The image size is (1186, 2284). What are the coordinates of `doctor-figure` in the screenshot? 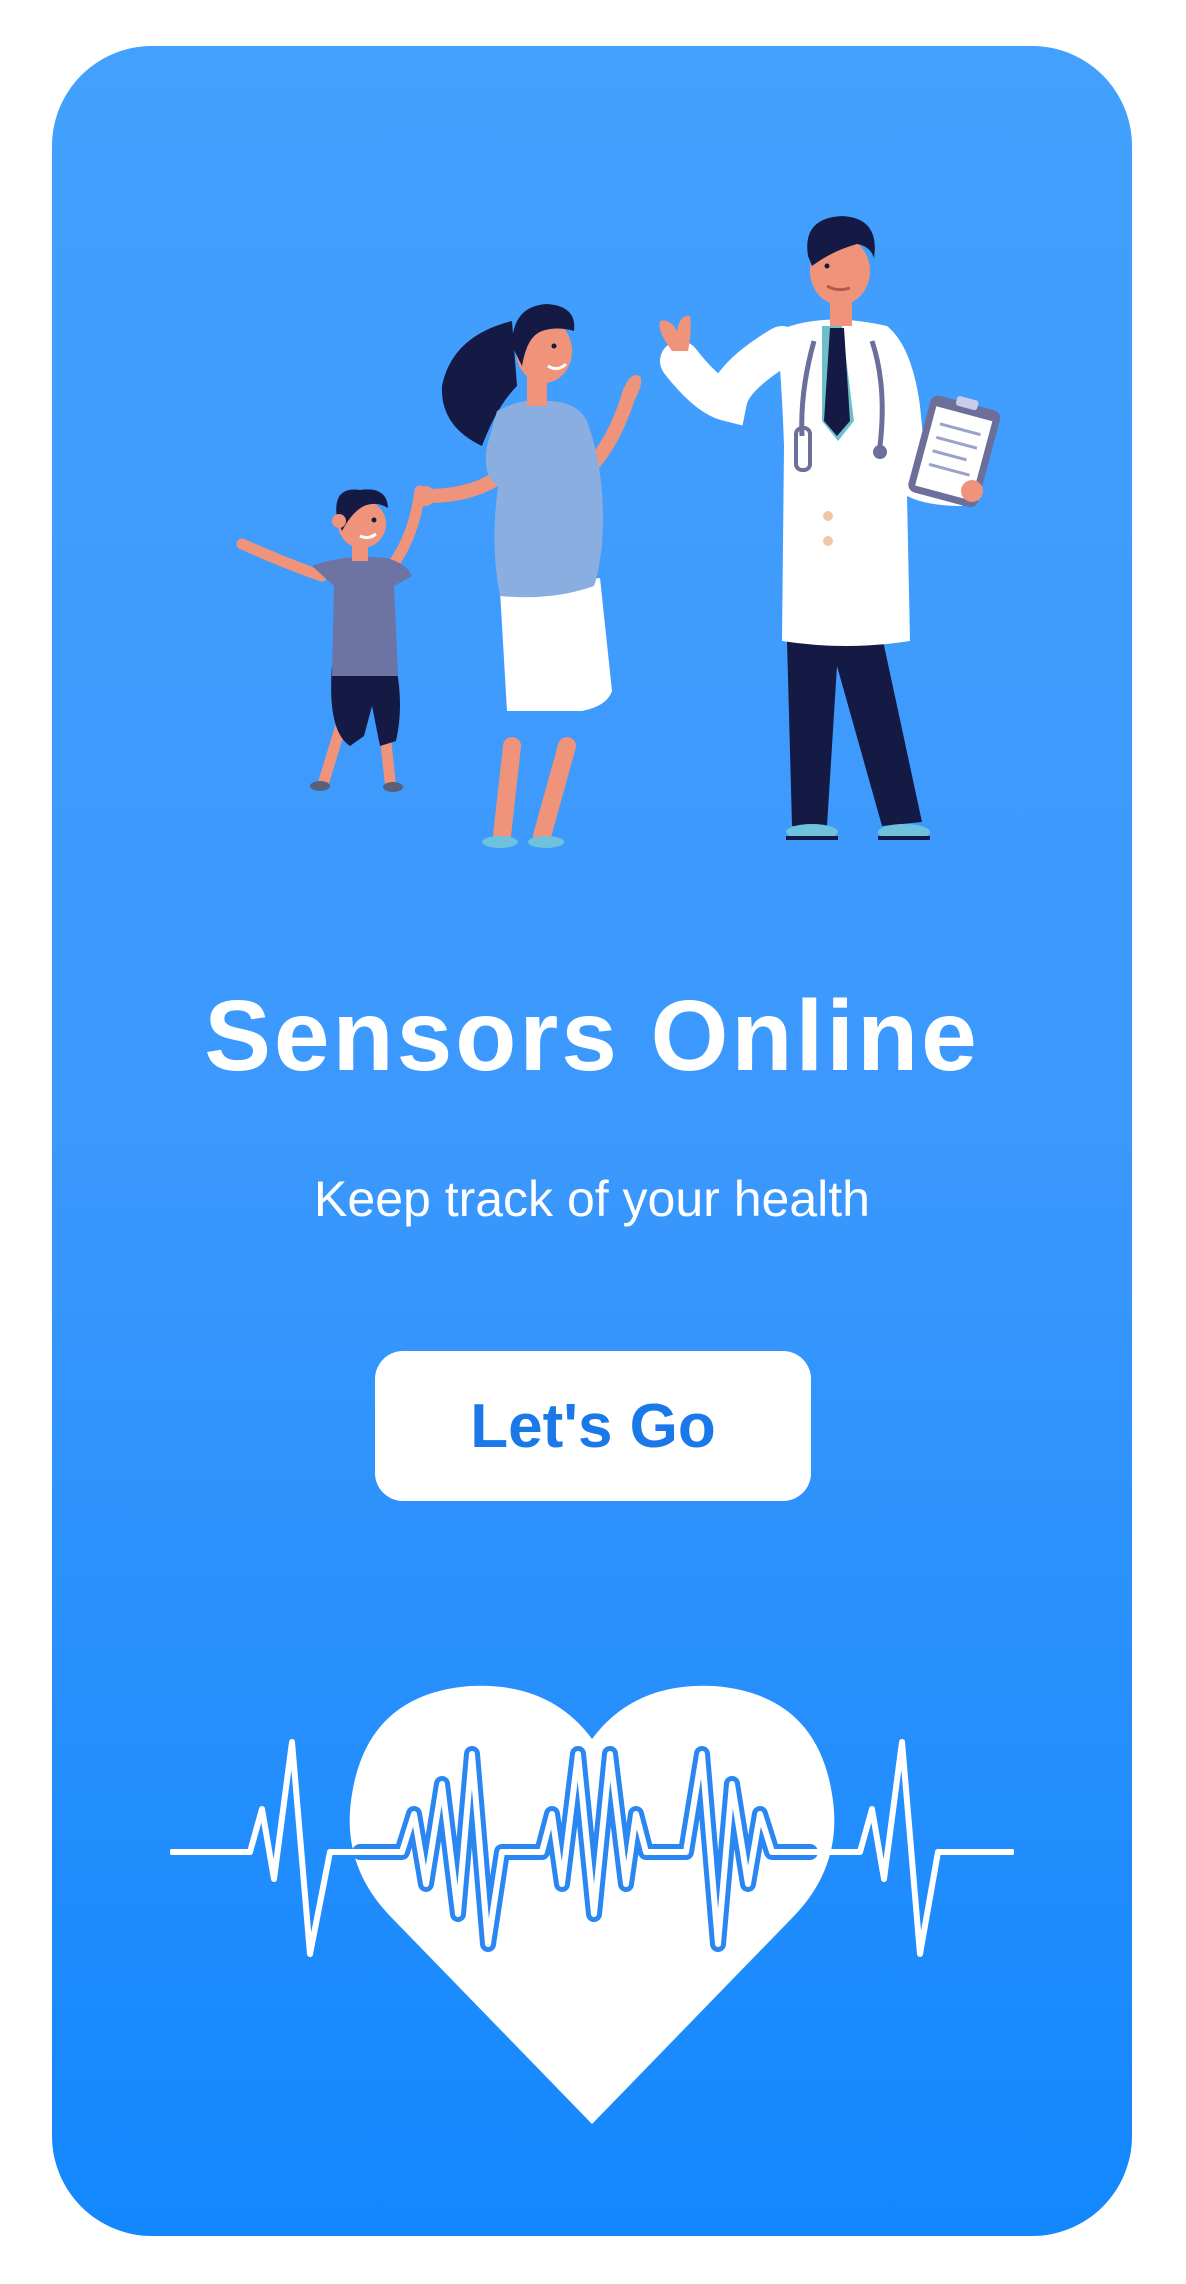 It's located at (830, 528).